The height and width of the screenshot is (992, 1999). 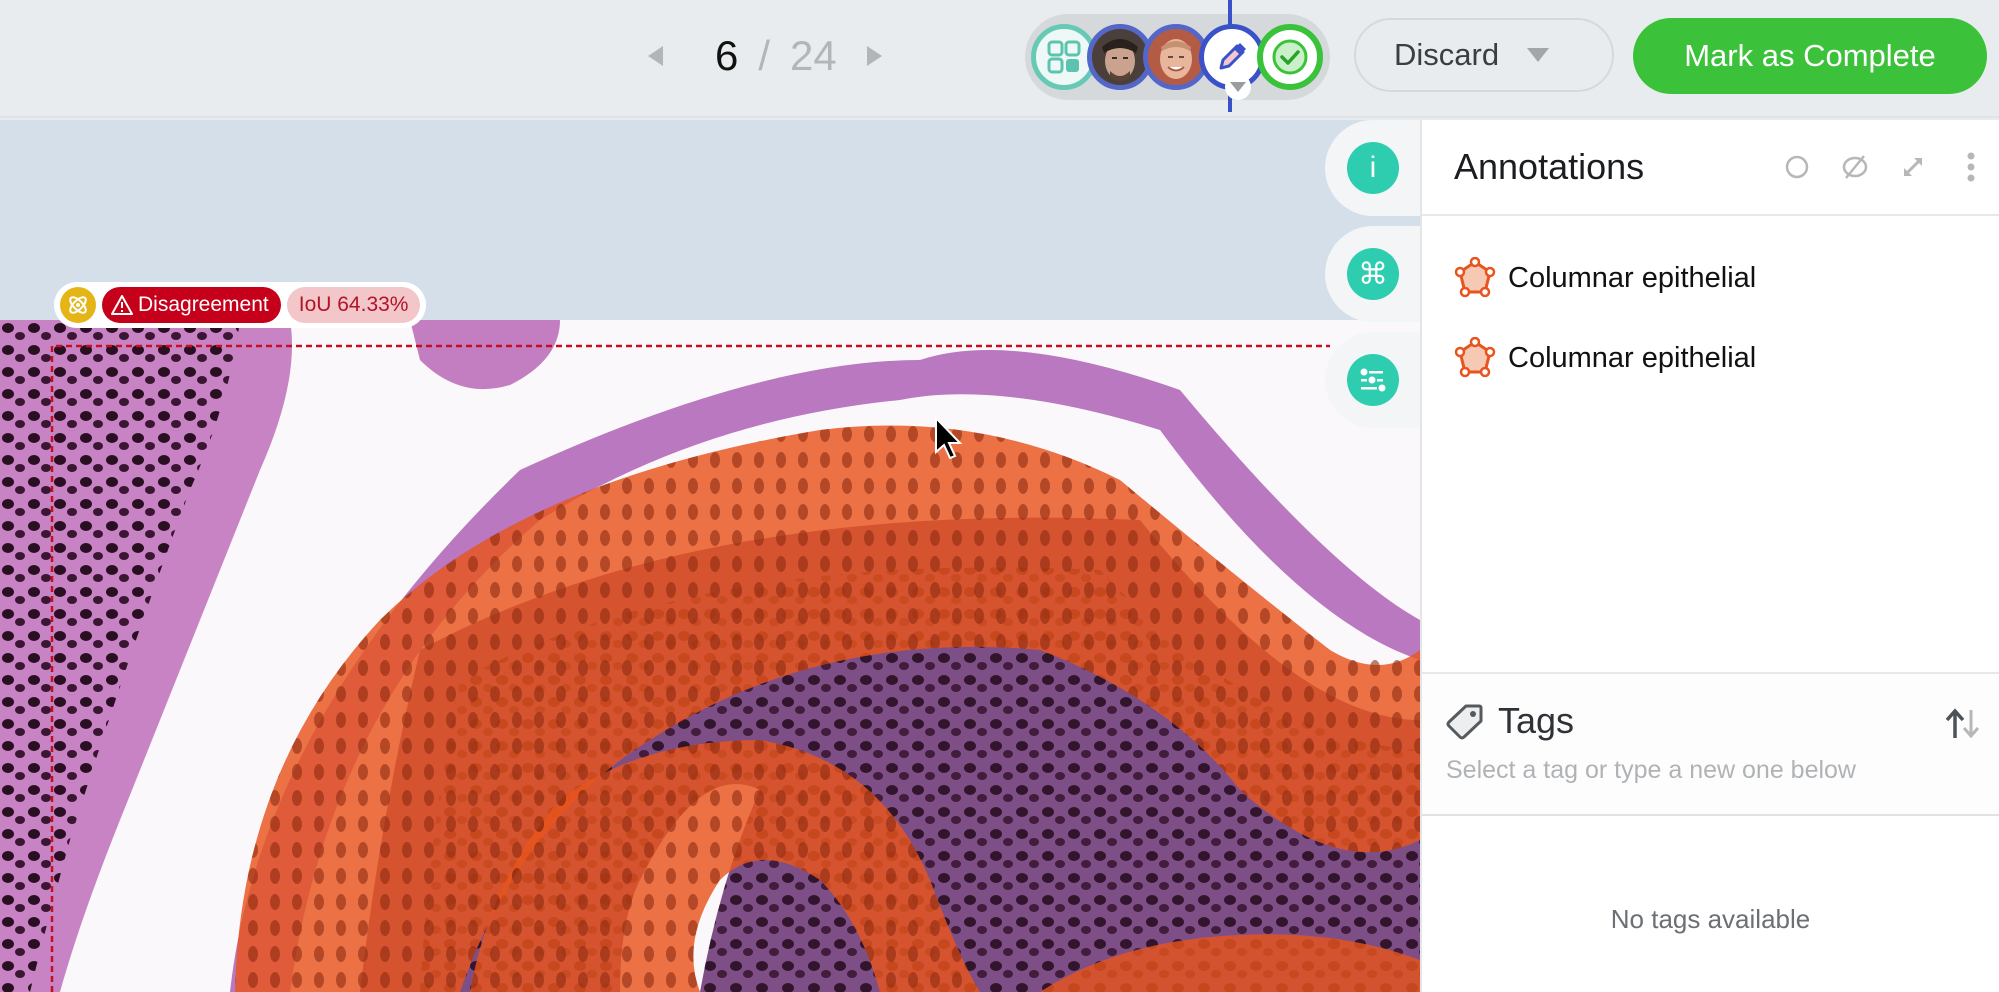 What do you see at coordinates (1232, 56) in the screenshot?
I see `pencil-icon` at bounding box center [1232, 56].